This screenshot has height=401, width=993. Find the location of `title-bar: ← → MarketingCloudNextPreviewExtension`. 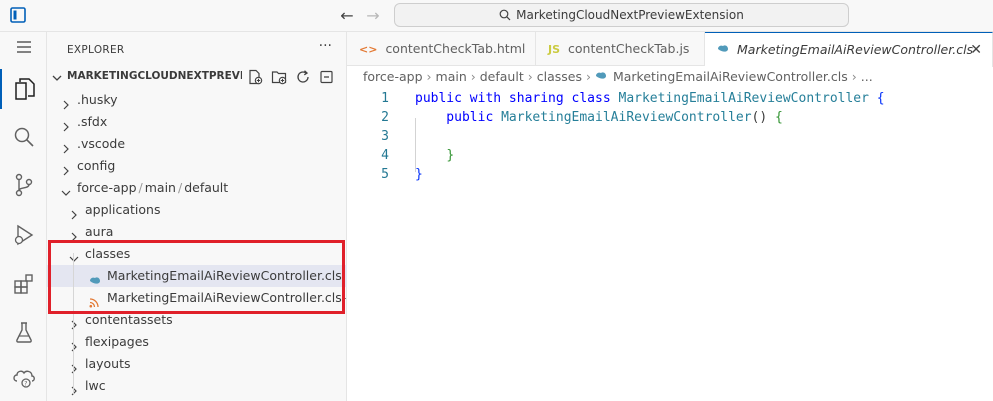

title-bar: ← → MarketingCloudNextPreviewExtension is located at coordinates (496, 16).